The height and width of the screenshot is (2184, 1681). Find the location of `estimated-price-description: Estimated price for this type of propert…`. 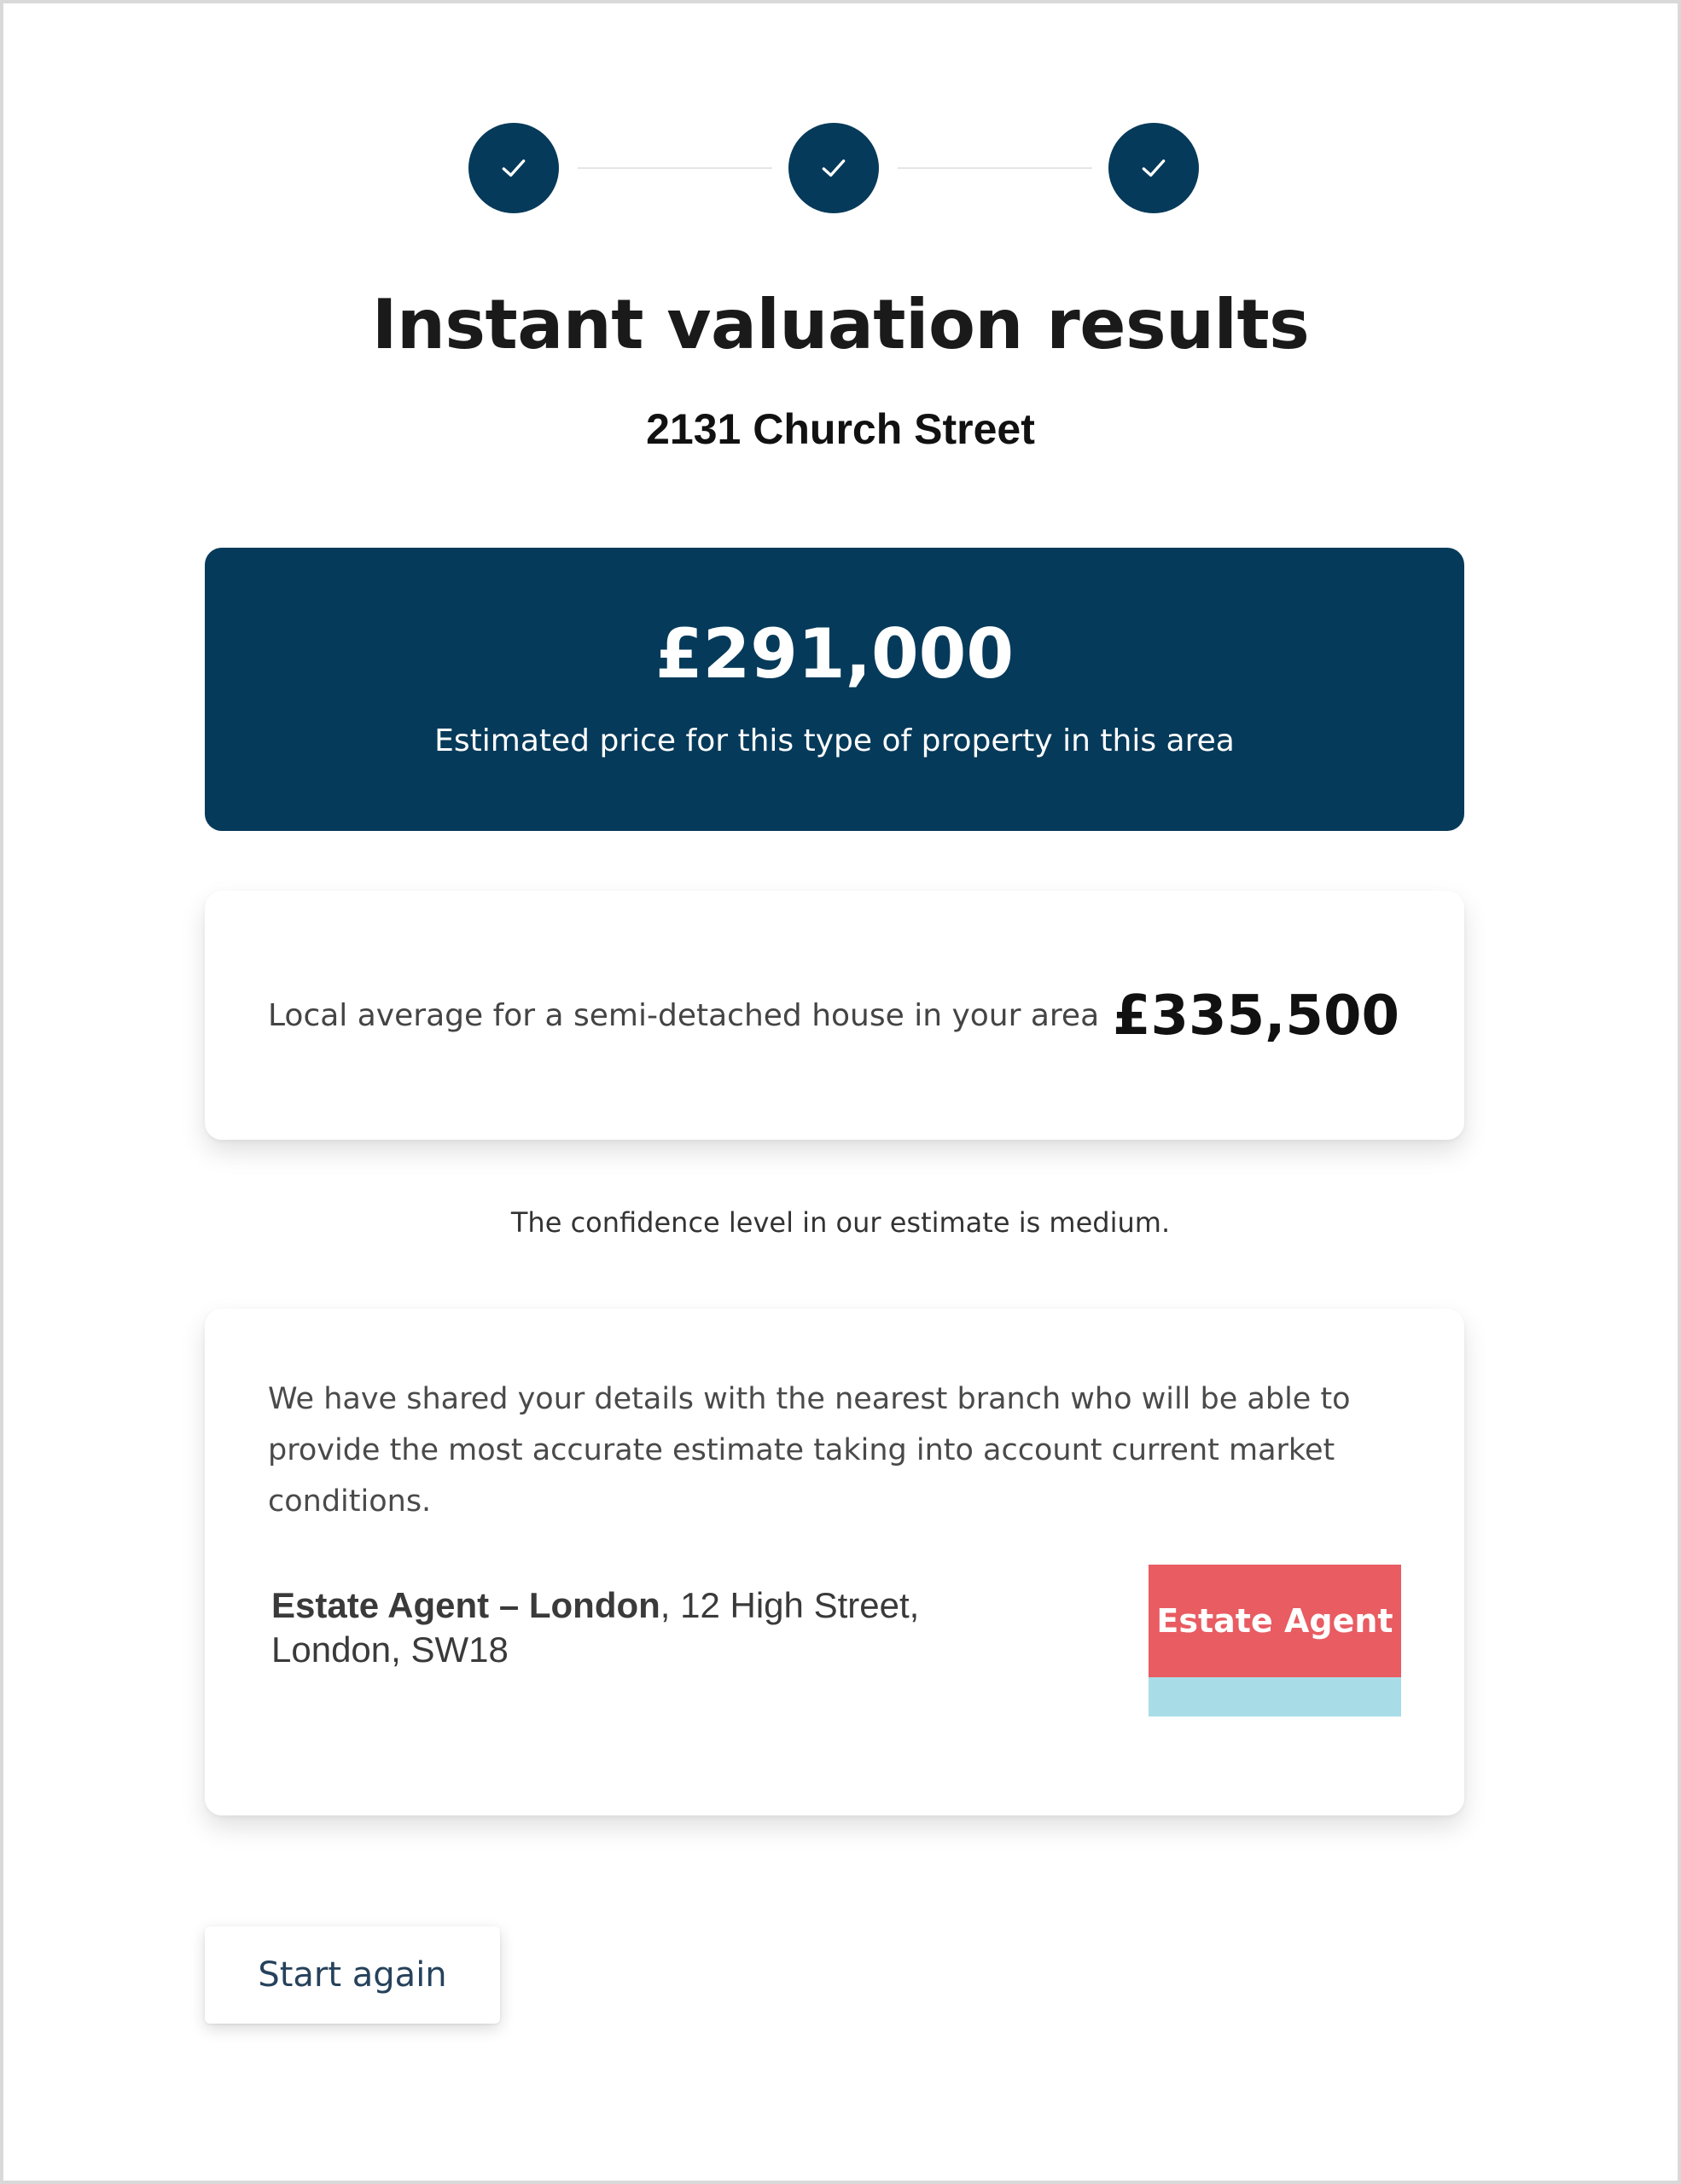

estimated-price-description: Estimated price for this type of propert… is located at coordinates (834, 740).